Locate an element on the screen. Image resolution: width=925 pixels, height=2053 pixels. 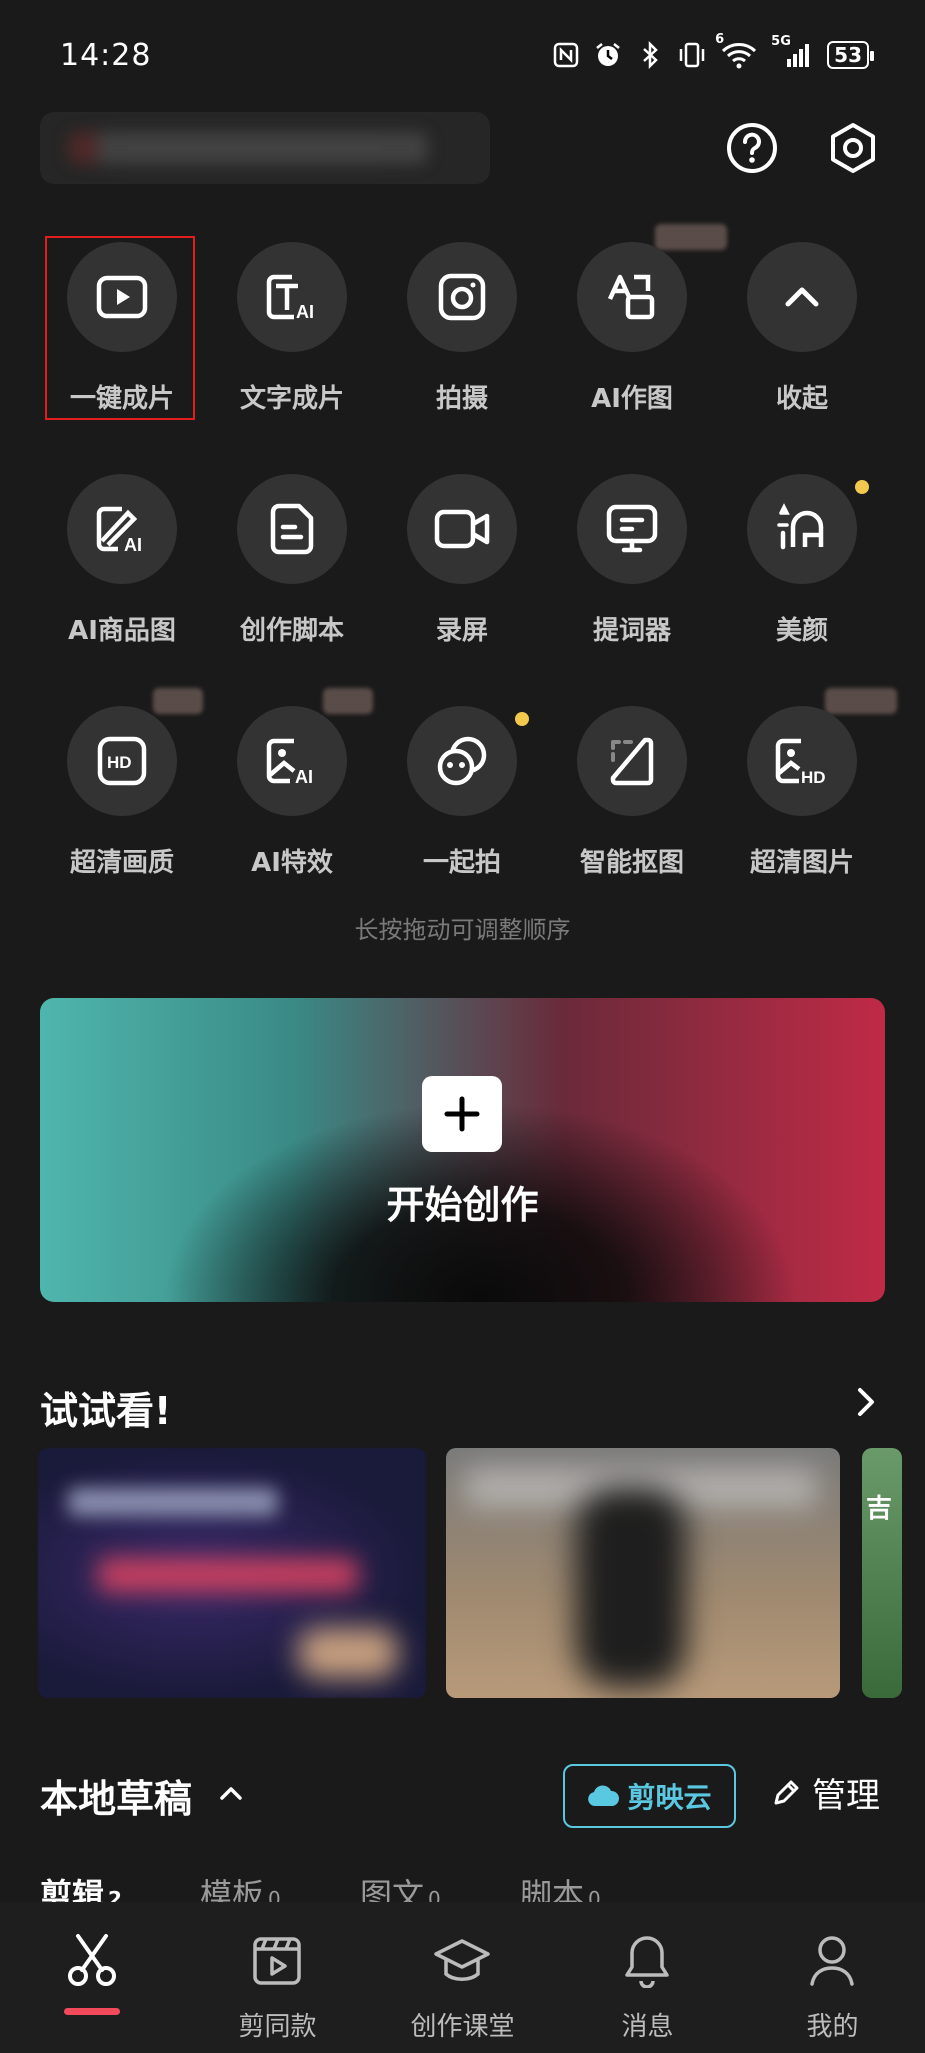
teleprompter-icon is located at coordinates (632, 528).